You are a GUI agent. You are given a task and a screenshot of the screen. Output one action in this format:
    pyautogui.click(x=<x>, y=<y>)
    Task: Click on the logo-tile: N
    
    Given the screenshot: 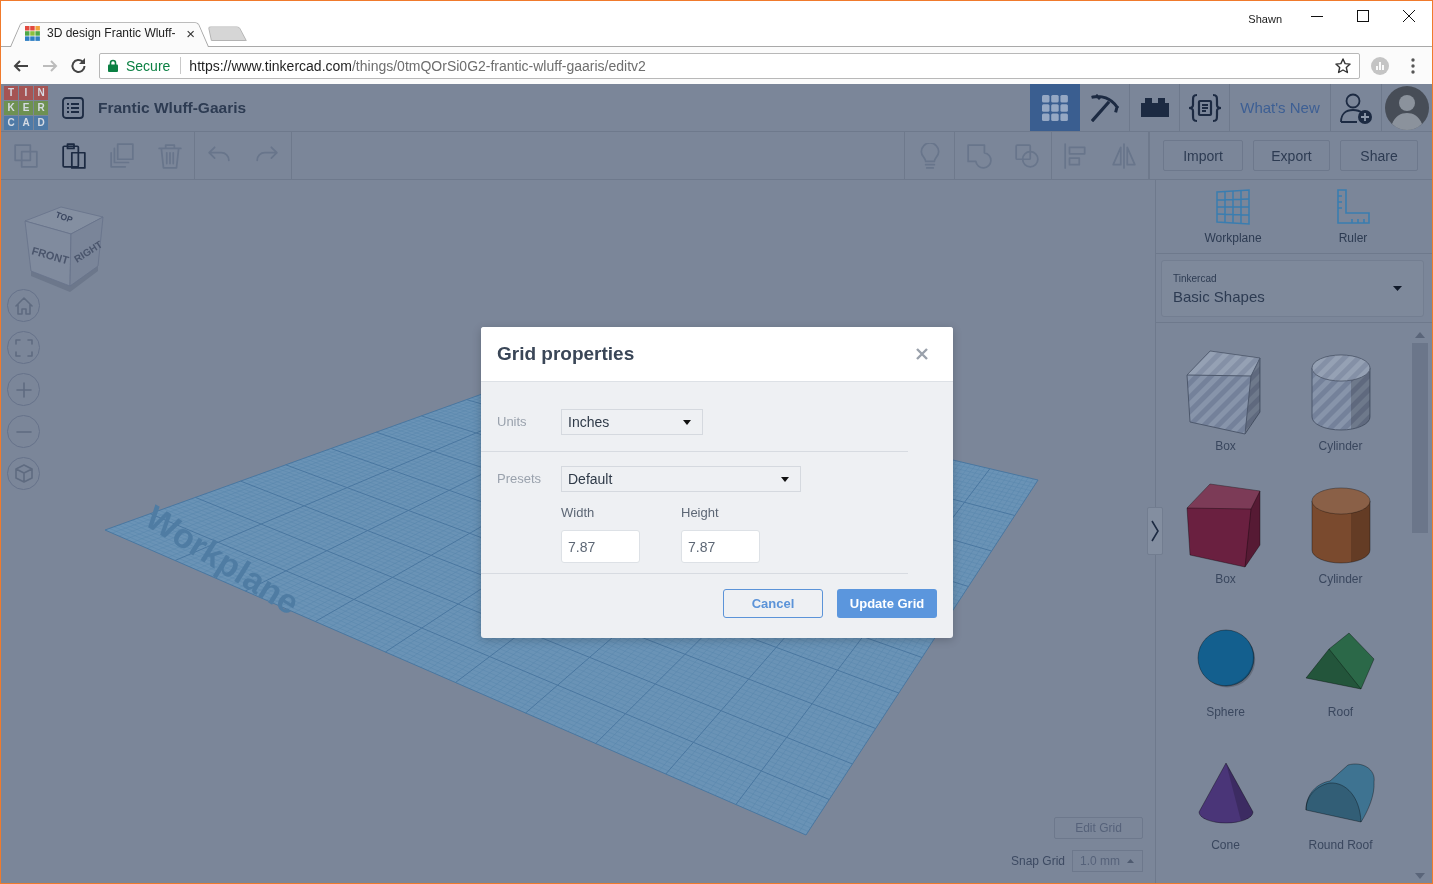 What is the action you would take?
    pyautogui.click(x=41, y=92)
    